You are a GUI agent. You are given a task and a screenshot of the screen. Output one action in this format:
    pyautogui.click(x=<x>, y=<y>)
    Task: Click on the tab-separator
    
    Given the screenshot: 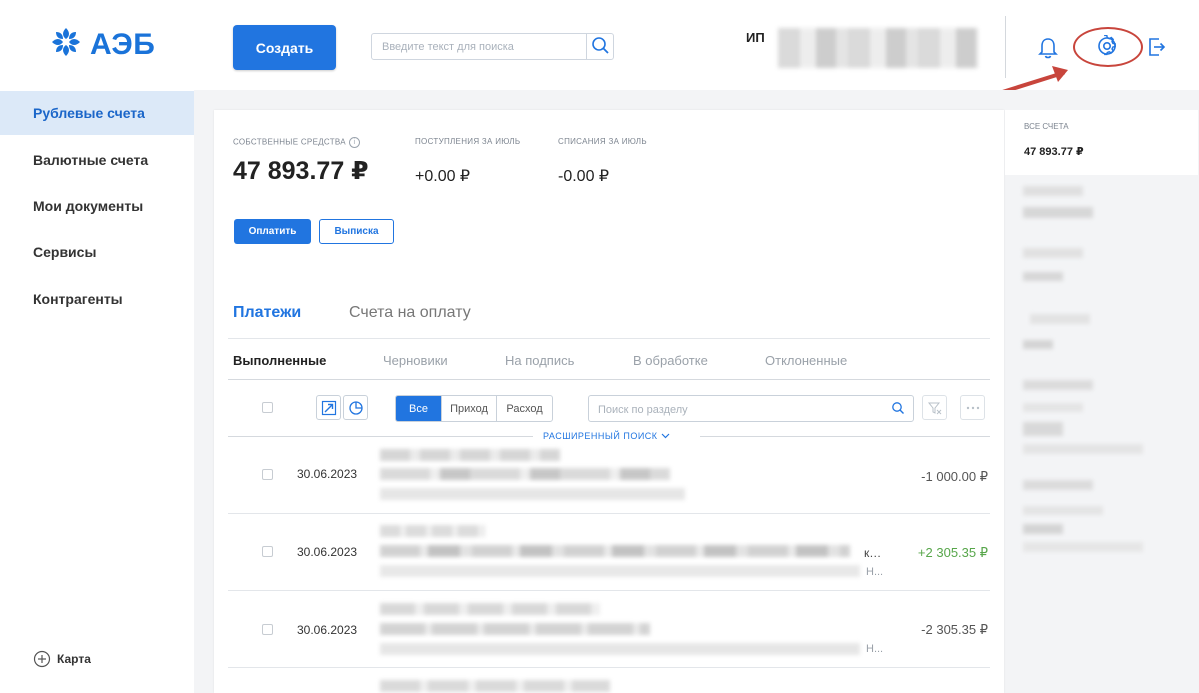 What is the action you would take?
    pyautogui.click(x=609, y=338)
    